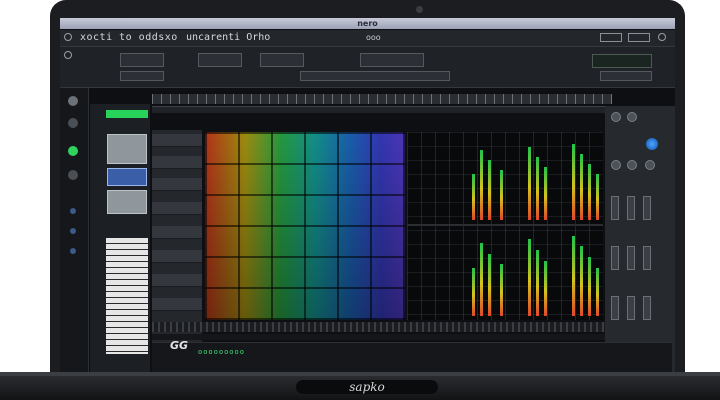  What do you see at coordinates (228, 37) in the screenshot?
I see `project-title: uncarenti Orho` at bounding box center [228, 37].